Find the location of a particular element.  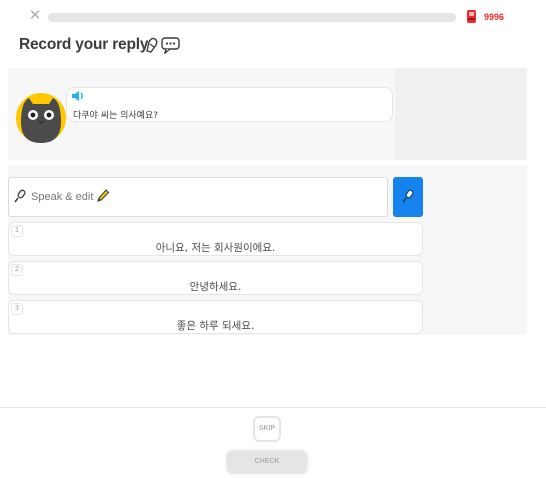

gem-icon is located at coordinates (471, 16).